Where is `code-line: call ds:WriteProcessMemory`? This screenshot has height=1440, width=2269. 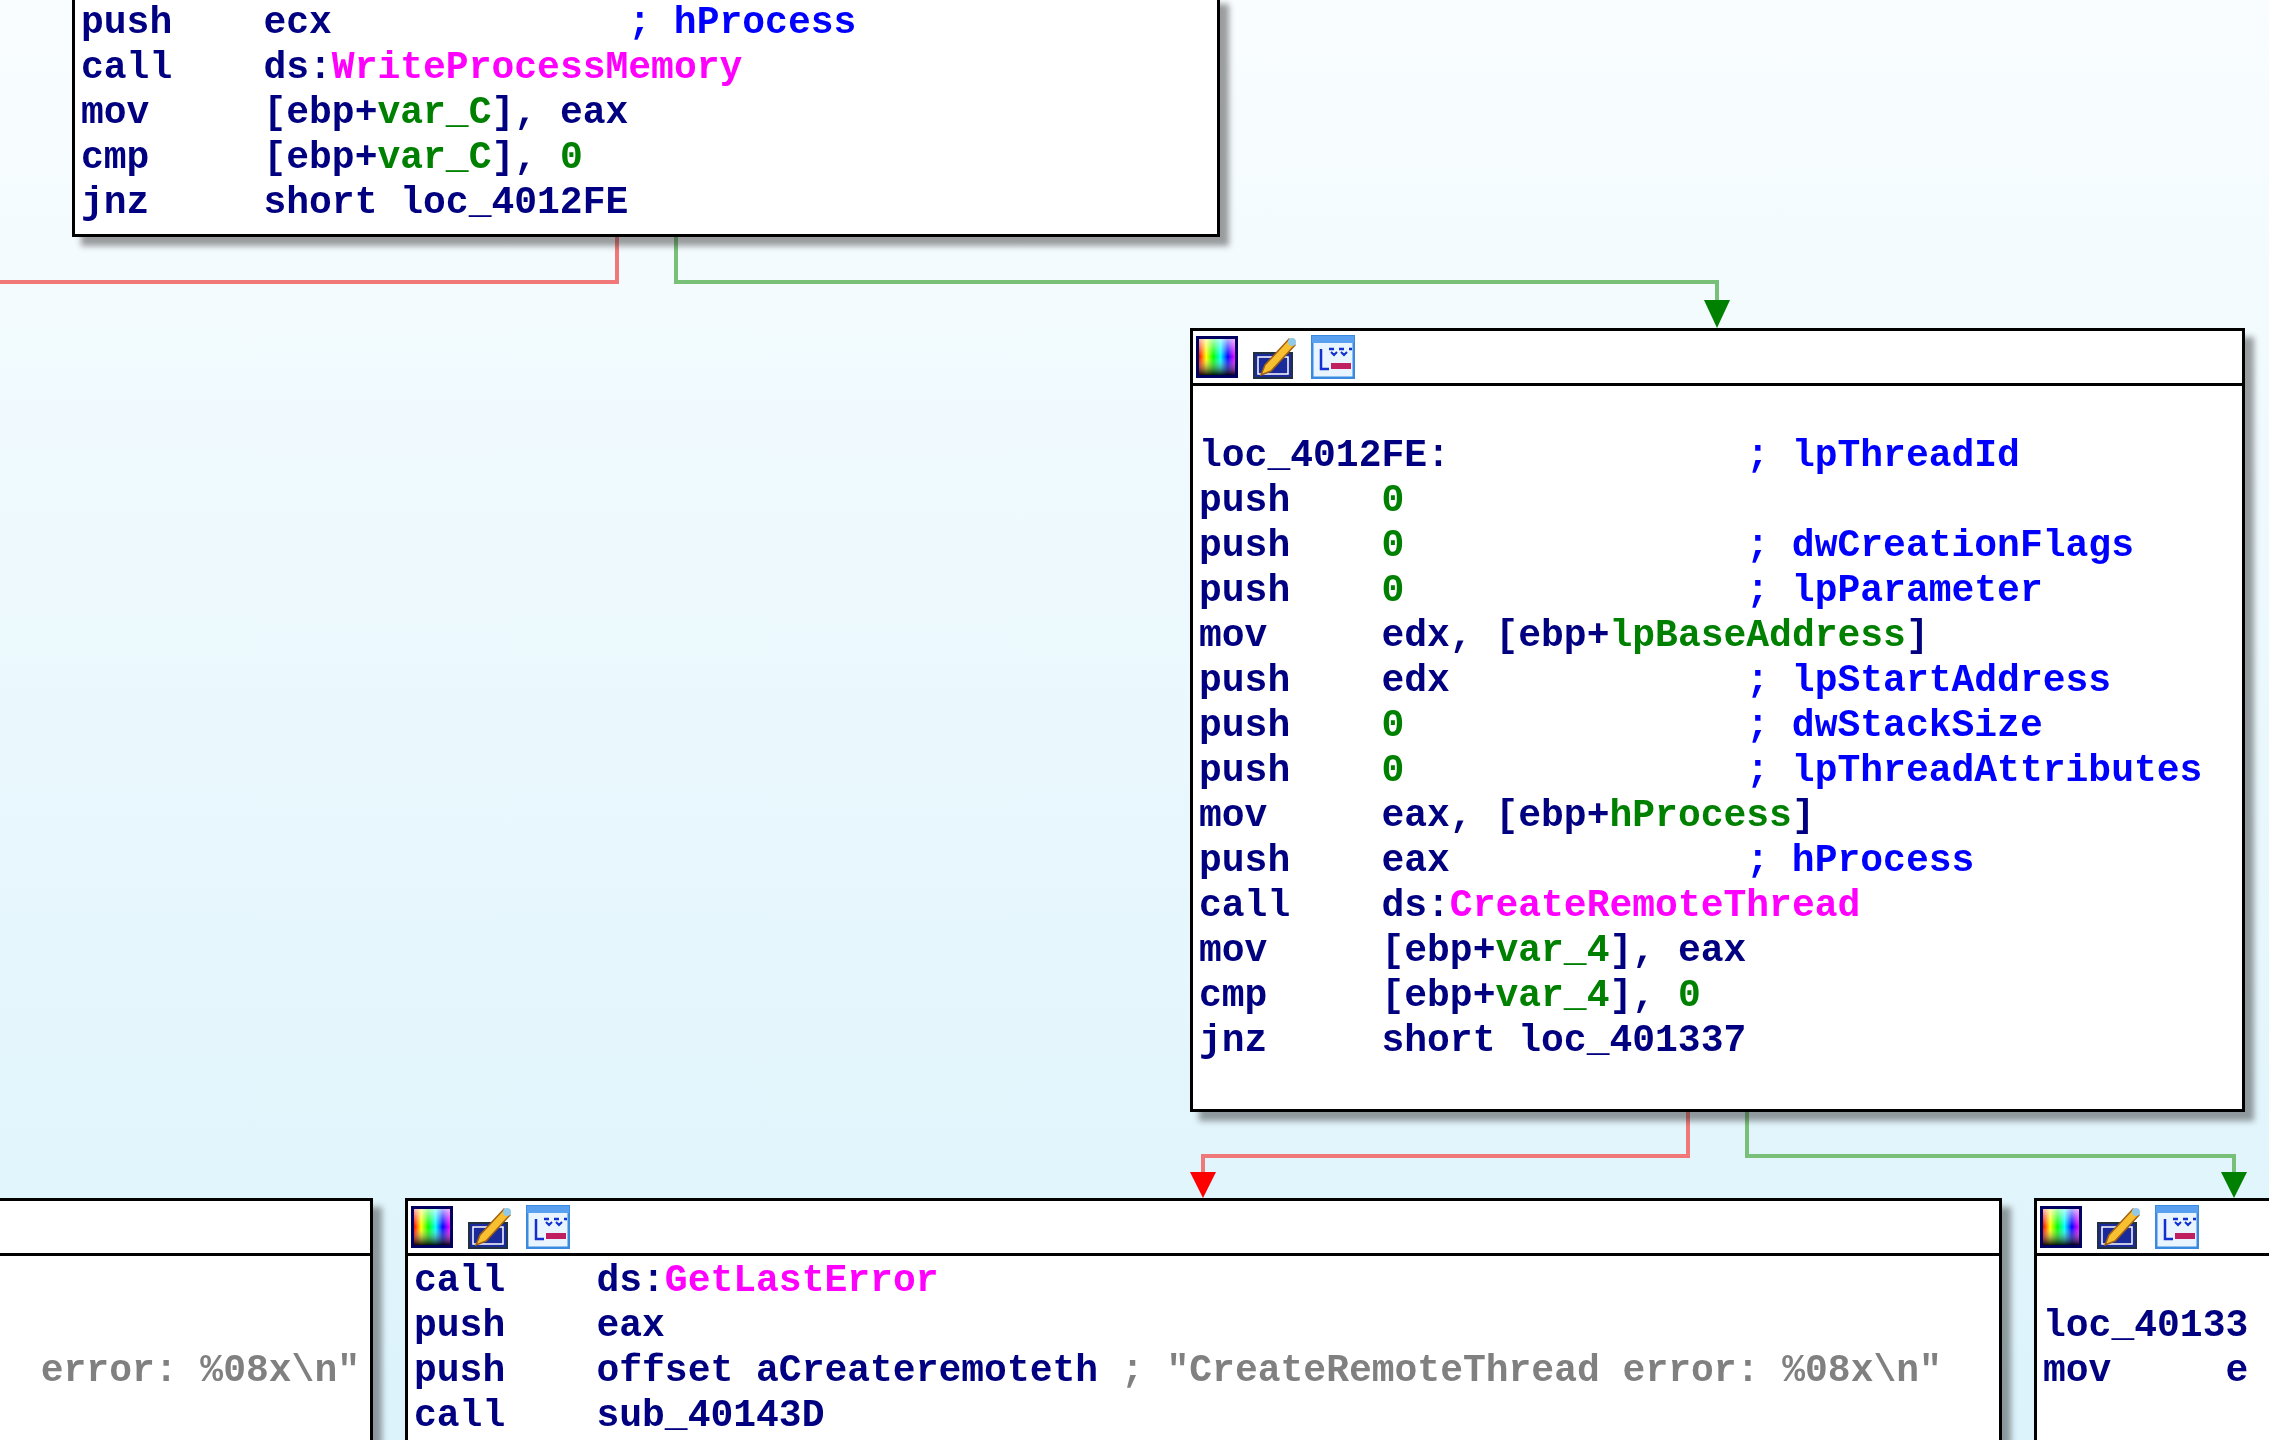 code-line: call ds:WriteProcessMemory is located at coordinates (412, 67).